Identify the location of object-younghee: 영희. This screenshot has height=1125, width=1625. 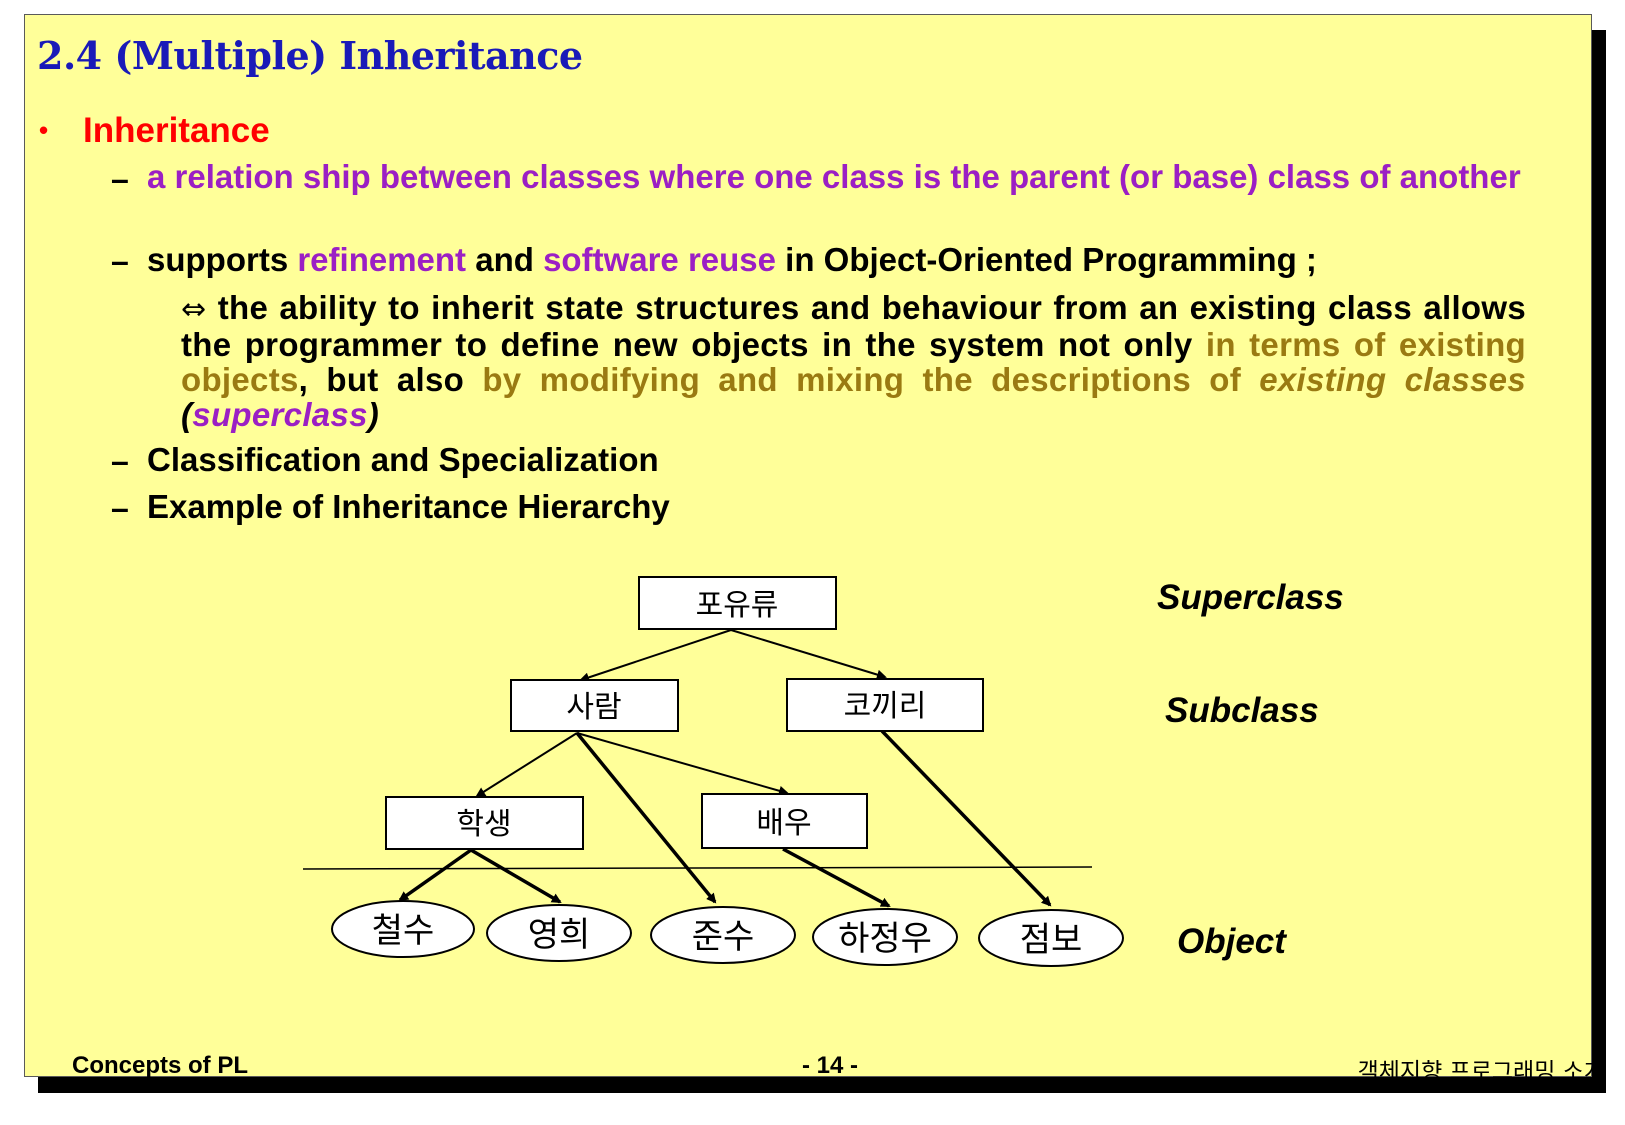
(559, 933).